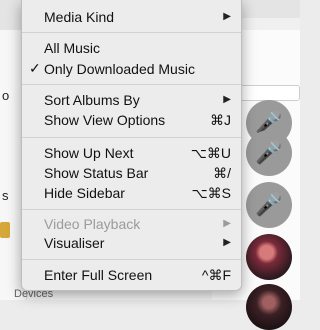  Describe the element at coordinates (222, 173) in the screenshot. I see `shortcut-label: ⌘/` at that location.